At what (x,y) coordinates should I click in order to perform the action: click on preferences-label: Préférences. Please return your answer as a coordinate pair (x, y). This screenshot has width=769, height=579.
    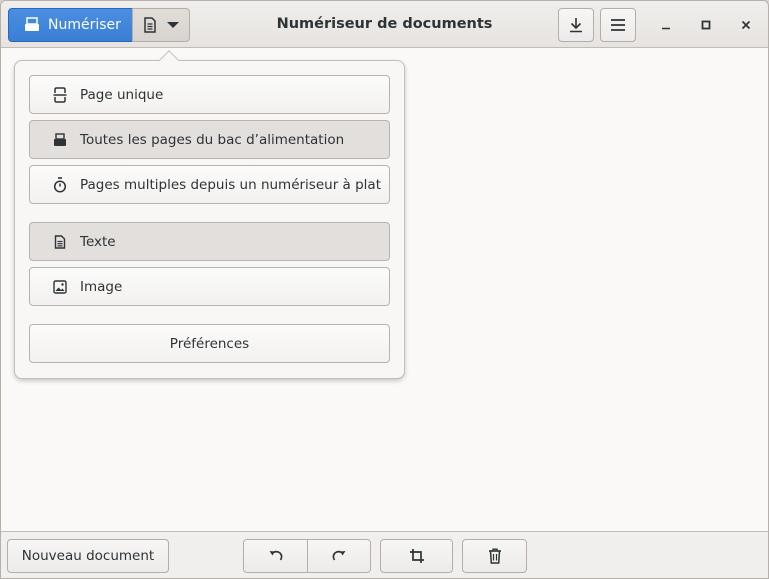
    Looking at the image, I should click on (209, 343).